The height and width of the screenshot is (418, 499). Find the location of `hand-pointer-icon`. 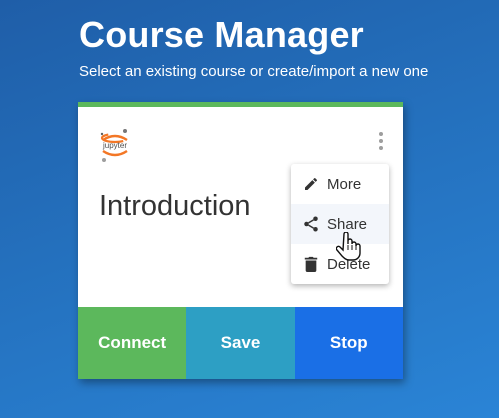

hand-pointer-icon is located at coordinates (348, 246).